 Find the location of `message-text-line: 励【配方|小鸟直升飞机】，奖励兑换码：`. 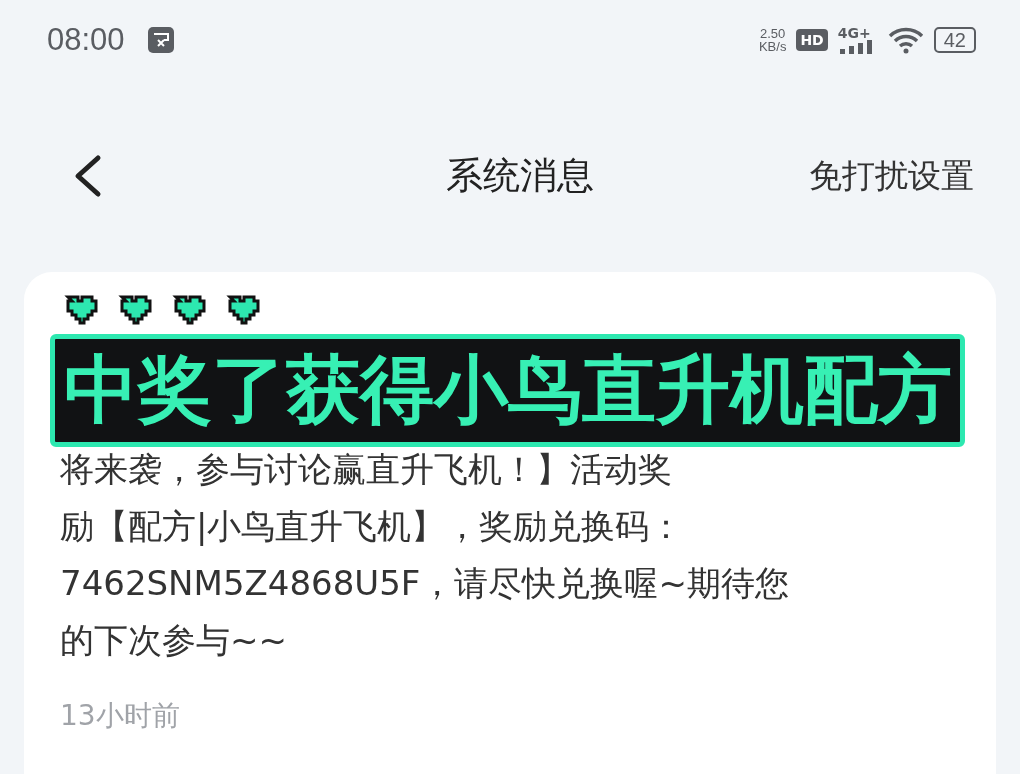

message-text-line: 励【配方|小鸟直升飞机】，奖励兑换码： is located at coordinates (372, 526).